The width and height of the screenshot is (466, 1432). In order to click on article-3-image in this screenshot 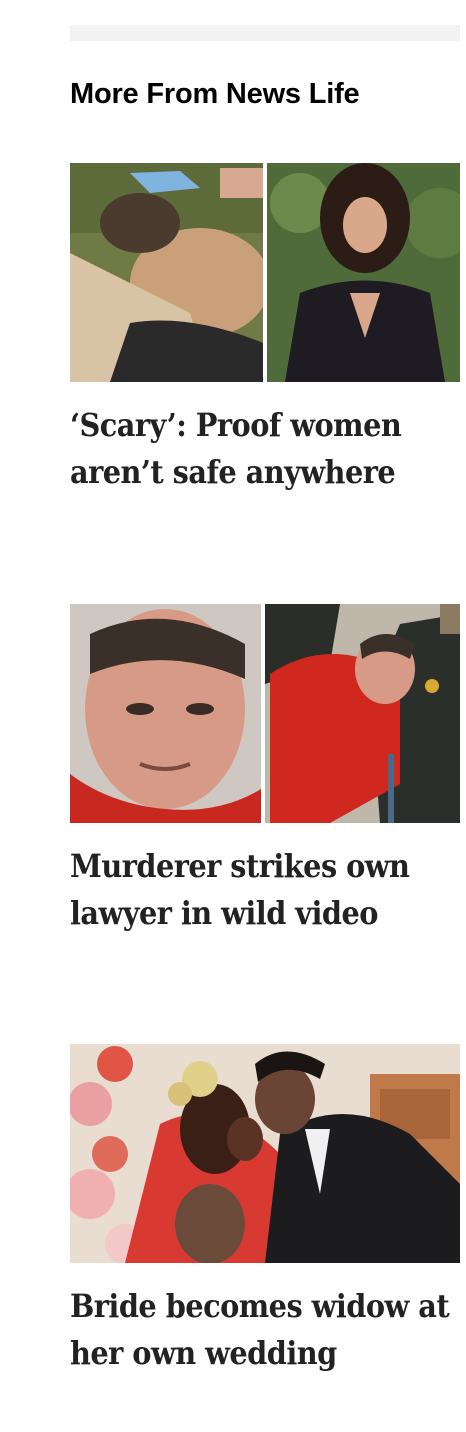, I will do `click(265, 1153)`.